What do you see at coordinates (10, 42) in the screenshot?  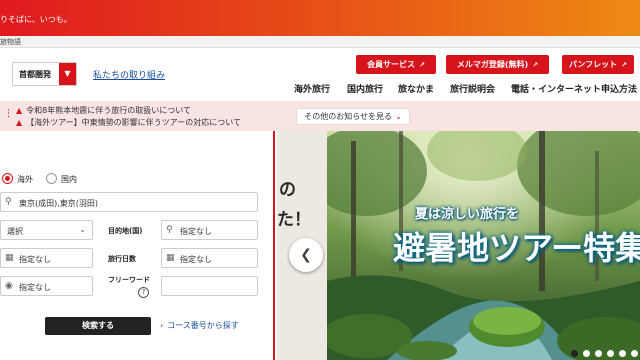 I see `breadcrumb-text: 旅物語` at bounding box center [10, 42].